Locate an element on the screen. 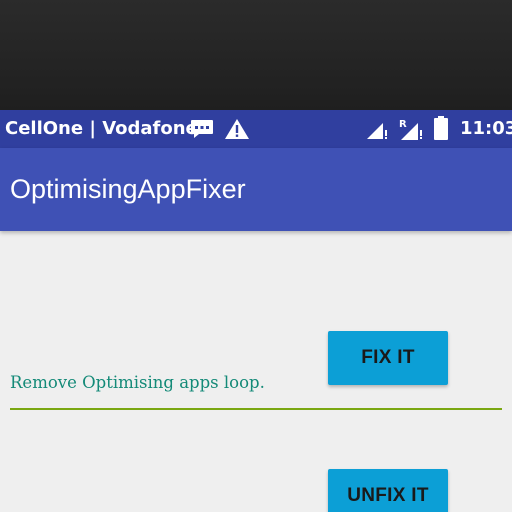  battery-icon is located at coordinates (441, 128).